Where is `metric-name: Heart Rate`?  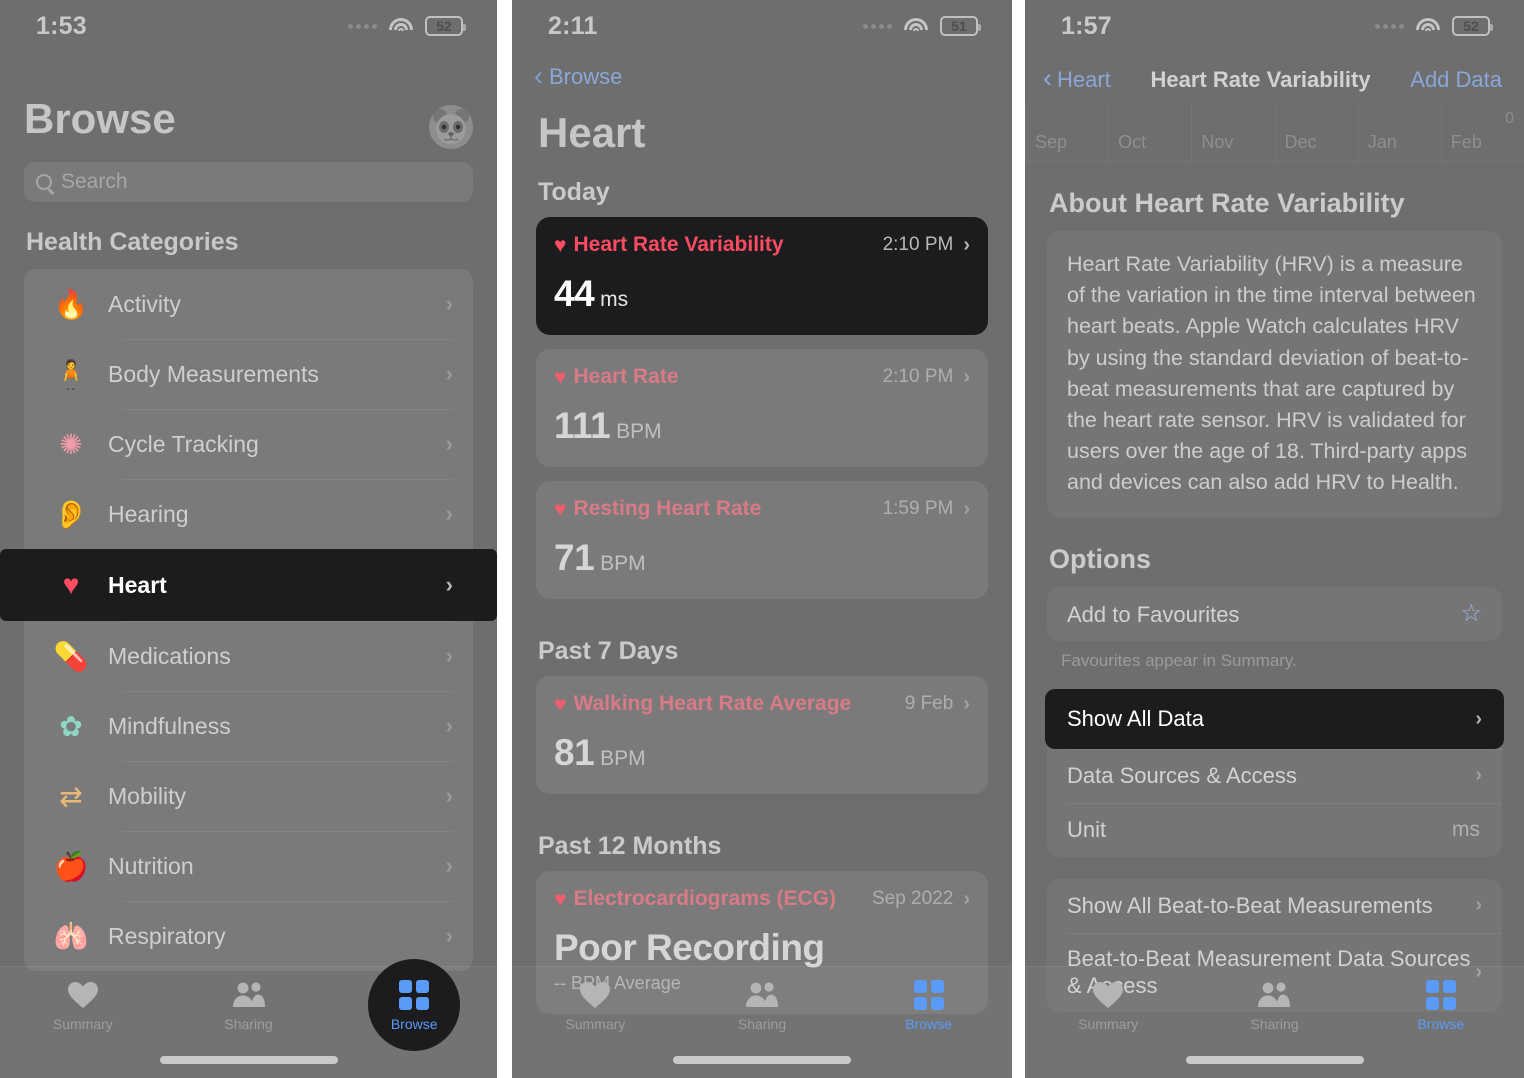
metric-name: Heart Rate is located at coordinates (626, 376).